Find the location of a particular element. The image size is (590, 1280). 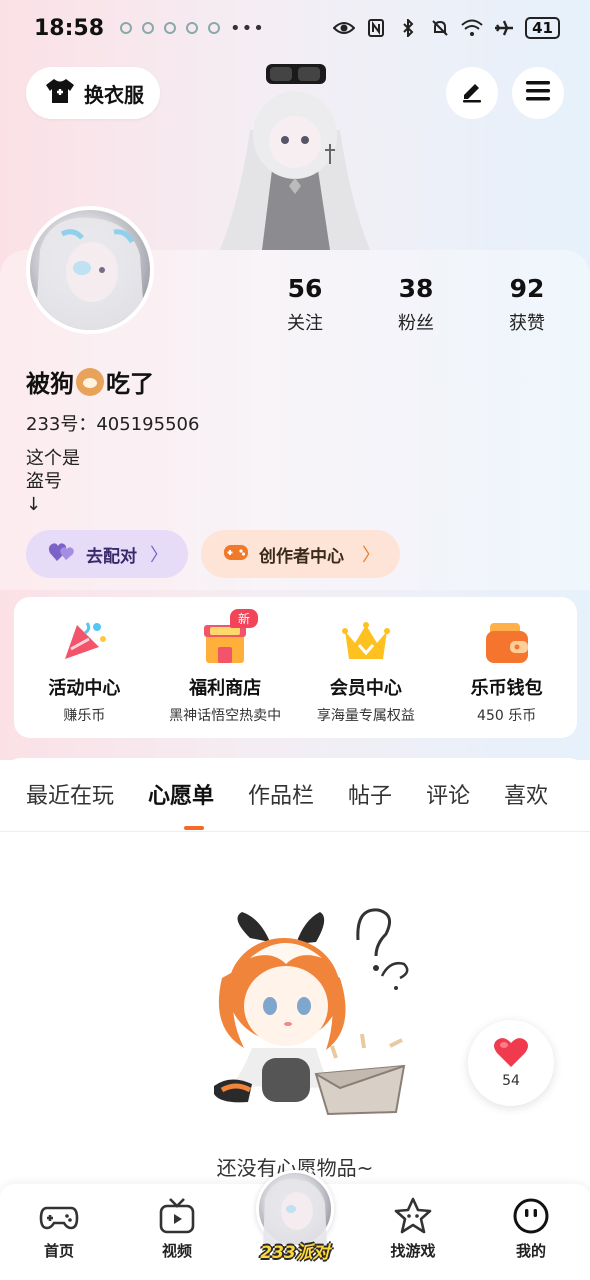

nav-find-games: 找游戏 is located at coordinates (413, 1228).